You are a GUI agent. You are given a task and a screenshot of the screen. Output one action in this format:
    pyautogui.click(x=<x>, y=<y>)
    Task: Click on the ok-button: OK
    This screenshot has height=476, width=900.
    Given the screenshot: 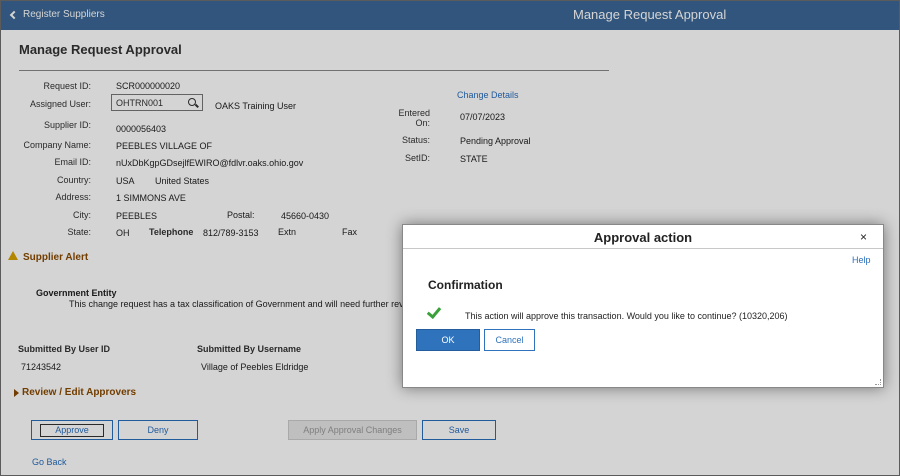 What is the action you would take?
    pyautogui.click(x=448, y=340)
    